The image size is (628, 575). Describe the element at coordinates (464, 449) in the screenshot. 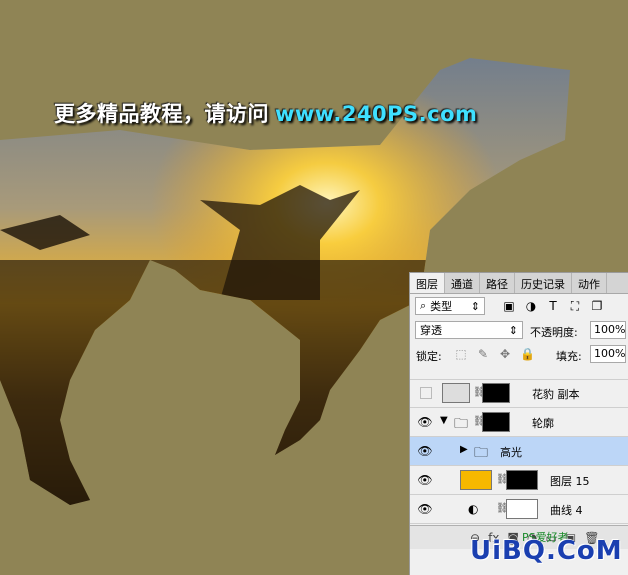

I see `collapse-arrow-icon: ▶` at that location.